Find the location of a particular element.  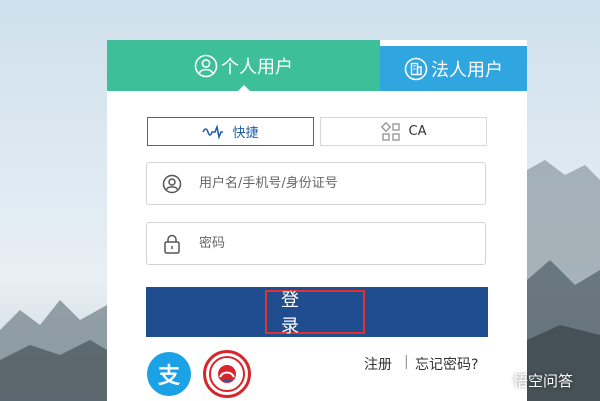

login-button: 登 录 is located at coordinates (315, 313).